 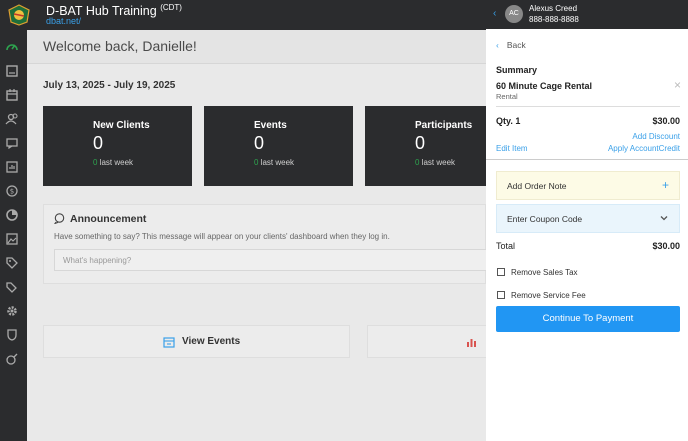 What do you see at coordinates (544, 86) in the screenshot?
I see `item-name: 60 Minute Cage Rental` at bounding box center [544, 86].